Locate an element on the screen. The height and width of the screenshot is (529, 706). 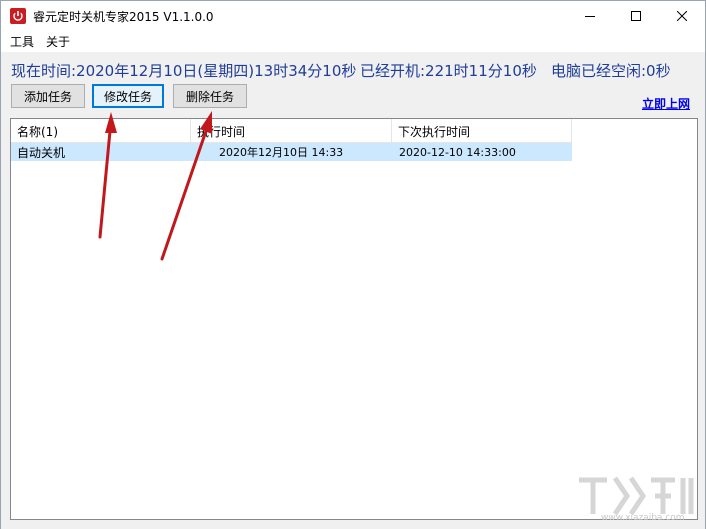
task-name-cell: 自动关机 is located at coordinates (41, 152).